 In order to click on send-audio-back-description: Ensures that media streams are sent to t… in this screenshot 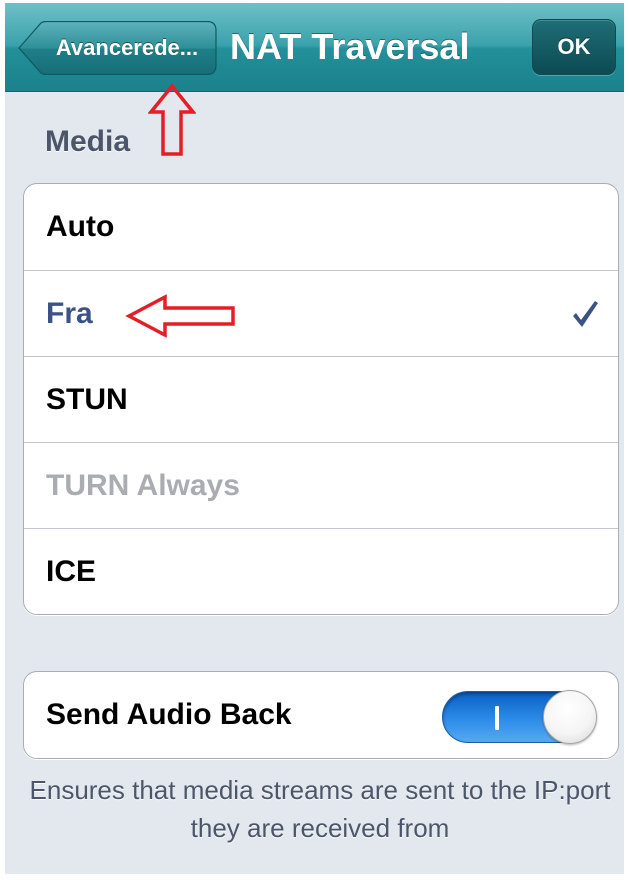, I will do `click(320, 809)`.